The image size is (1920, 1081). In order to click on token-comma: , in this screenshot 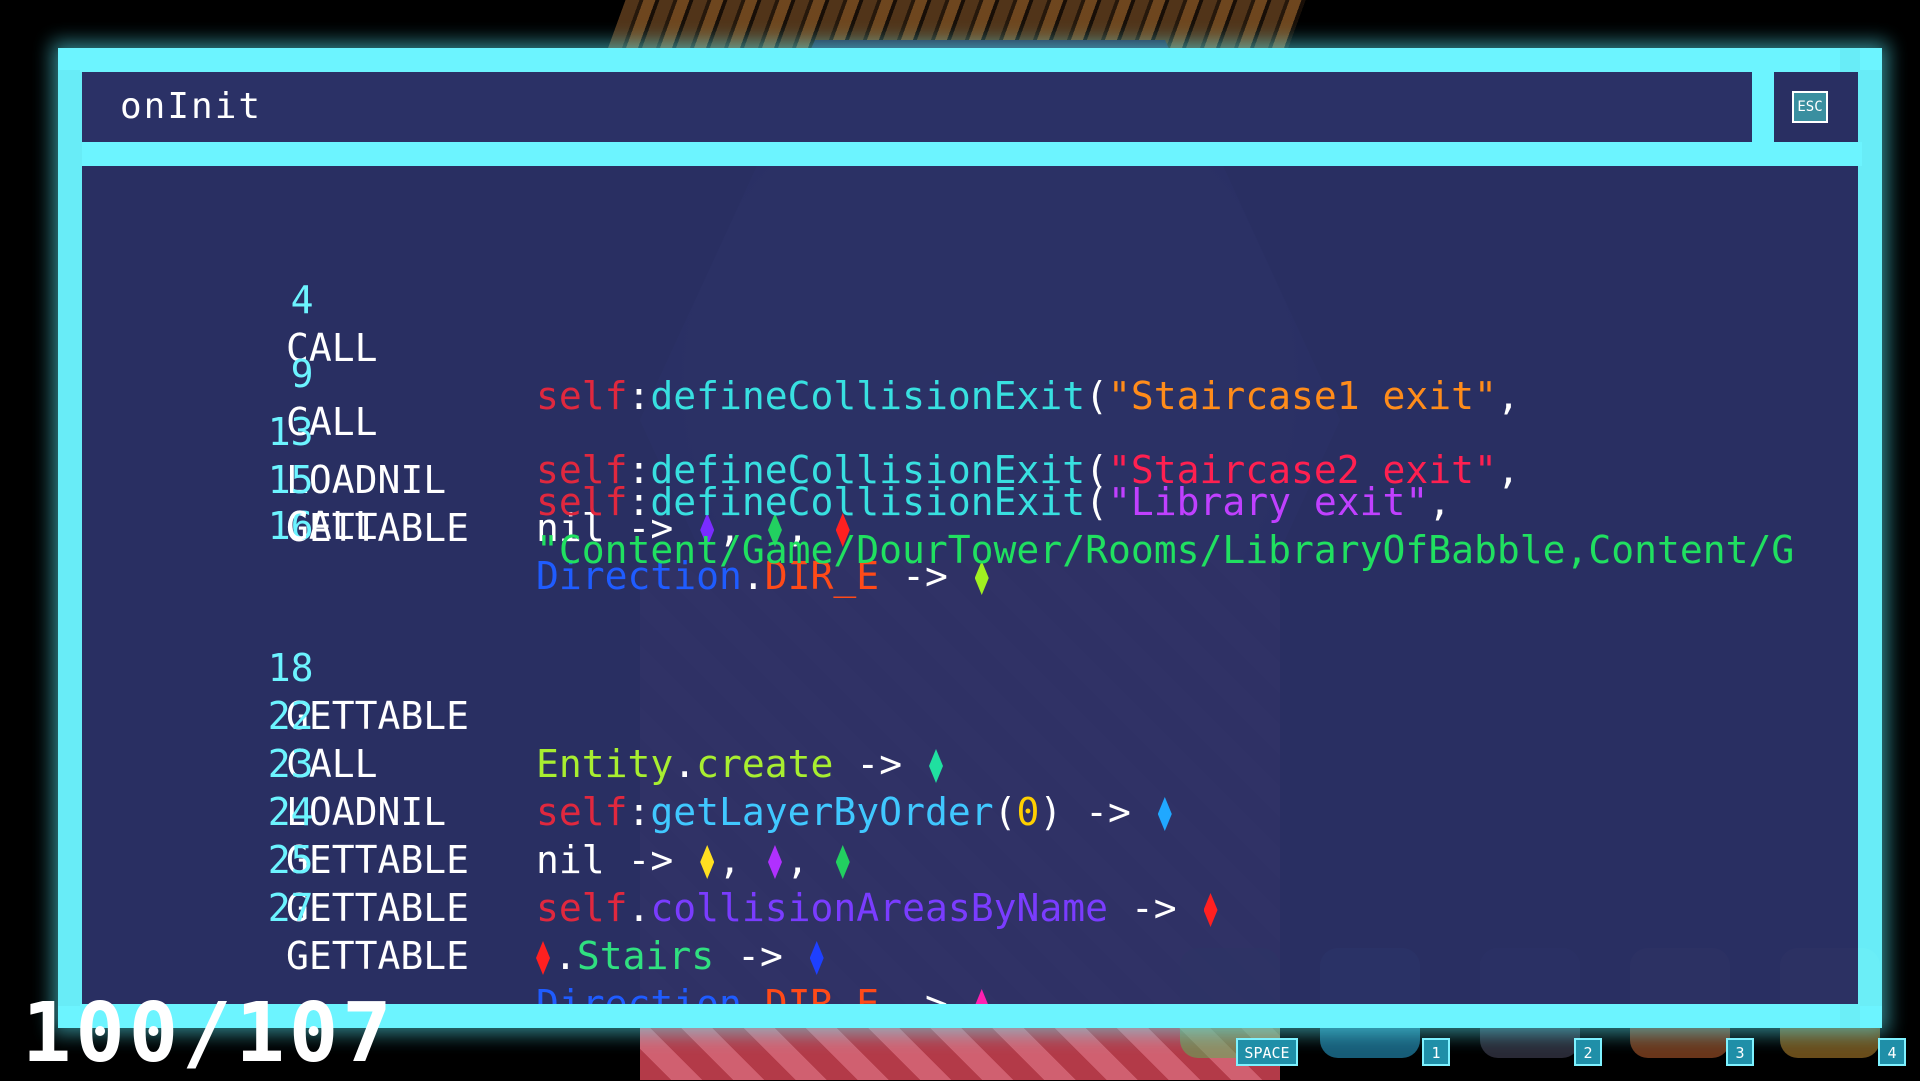, I will do `click(1440, 502)`.